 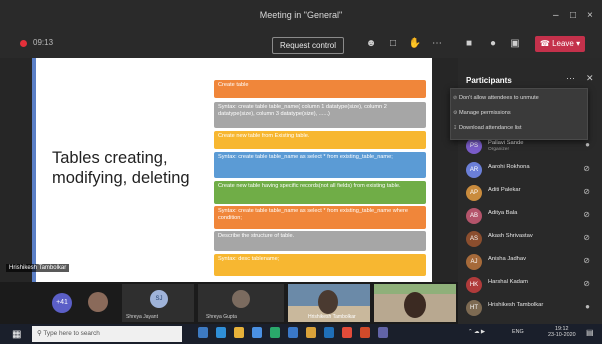 I want to click on clock: 19:12 23-10-2020, so click(x=562, y=332).